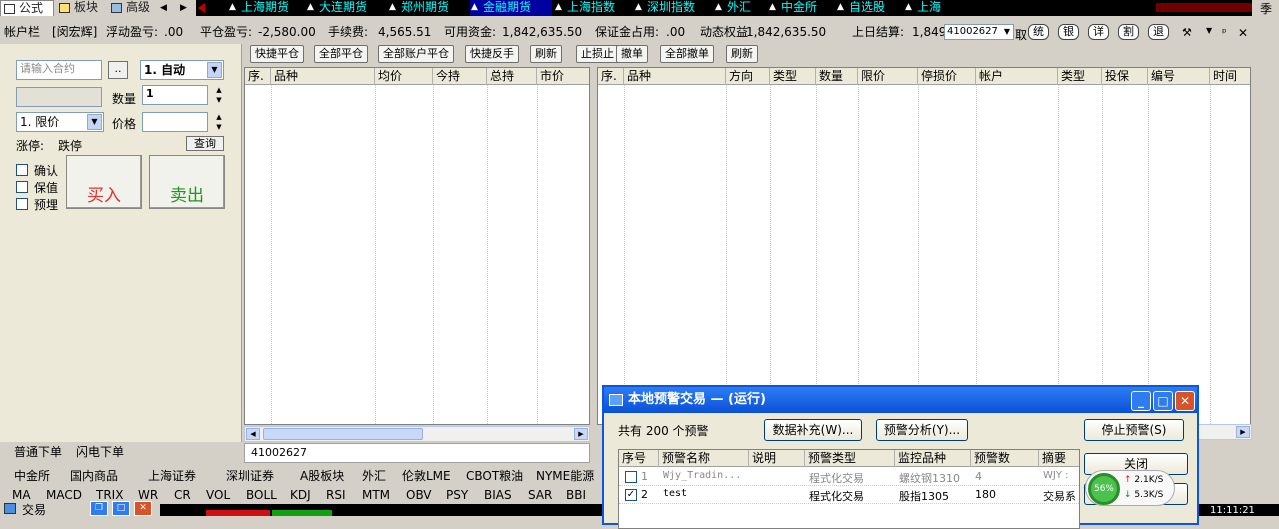  What do you see at coordinates (888, 76) in the screenshot?
I see `col-header: 限价` at bounding box center [888, 76].